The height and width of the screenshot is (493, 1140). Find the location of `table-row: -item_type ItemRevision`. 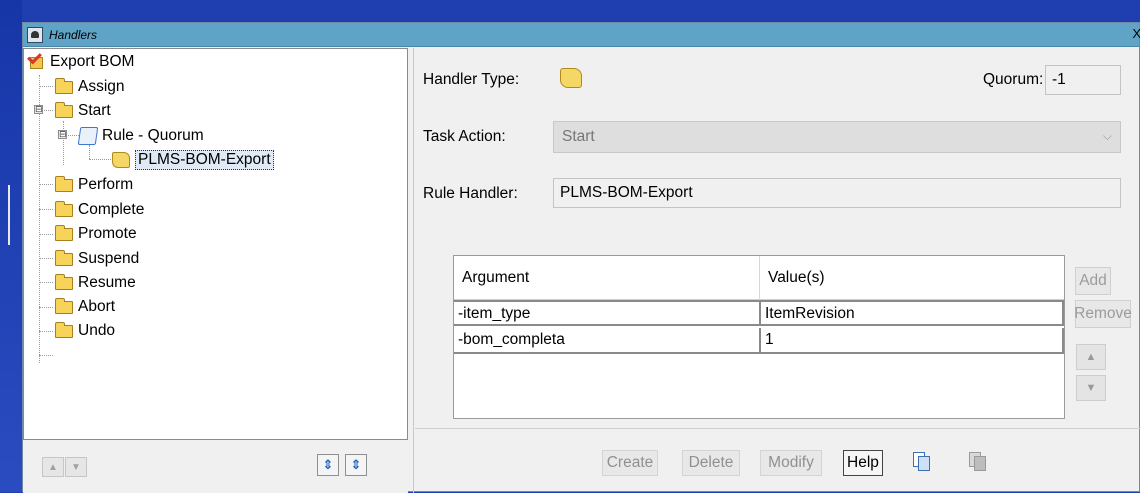

table-row: -item_type ItemRevision is located at coordinates (759, 313).